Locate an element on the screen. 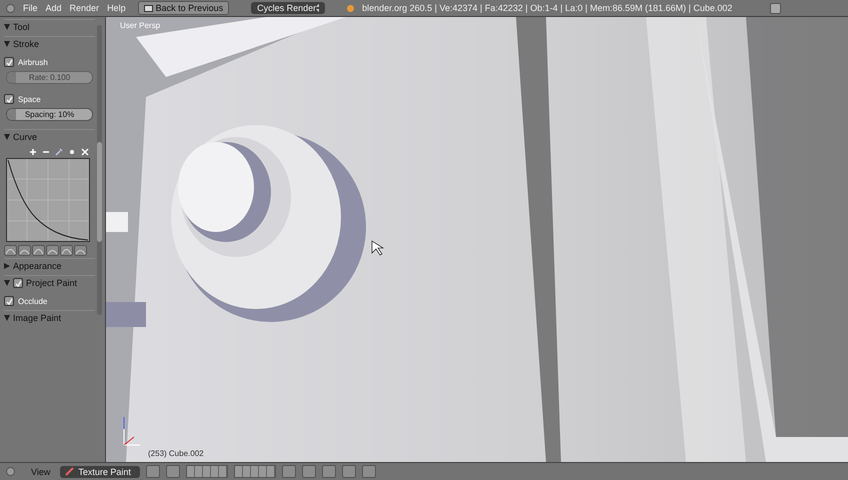 The width and height of the screenshot is (848, 480). panel-header: Appearance is located at coordinates (37, 266).